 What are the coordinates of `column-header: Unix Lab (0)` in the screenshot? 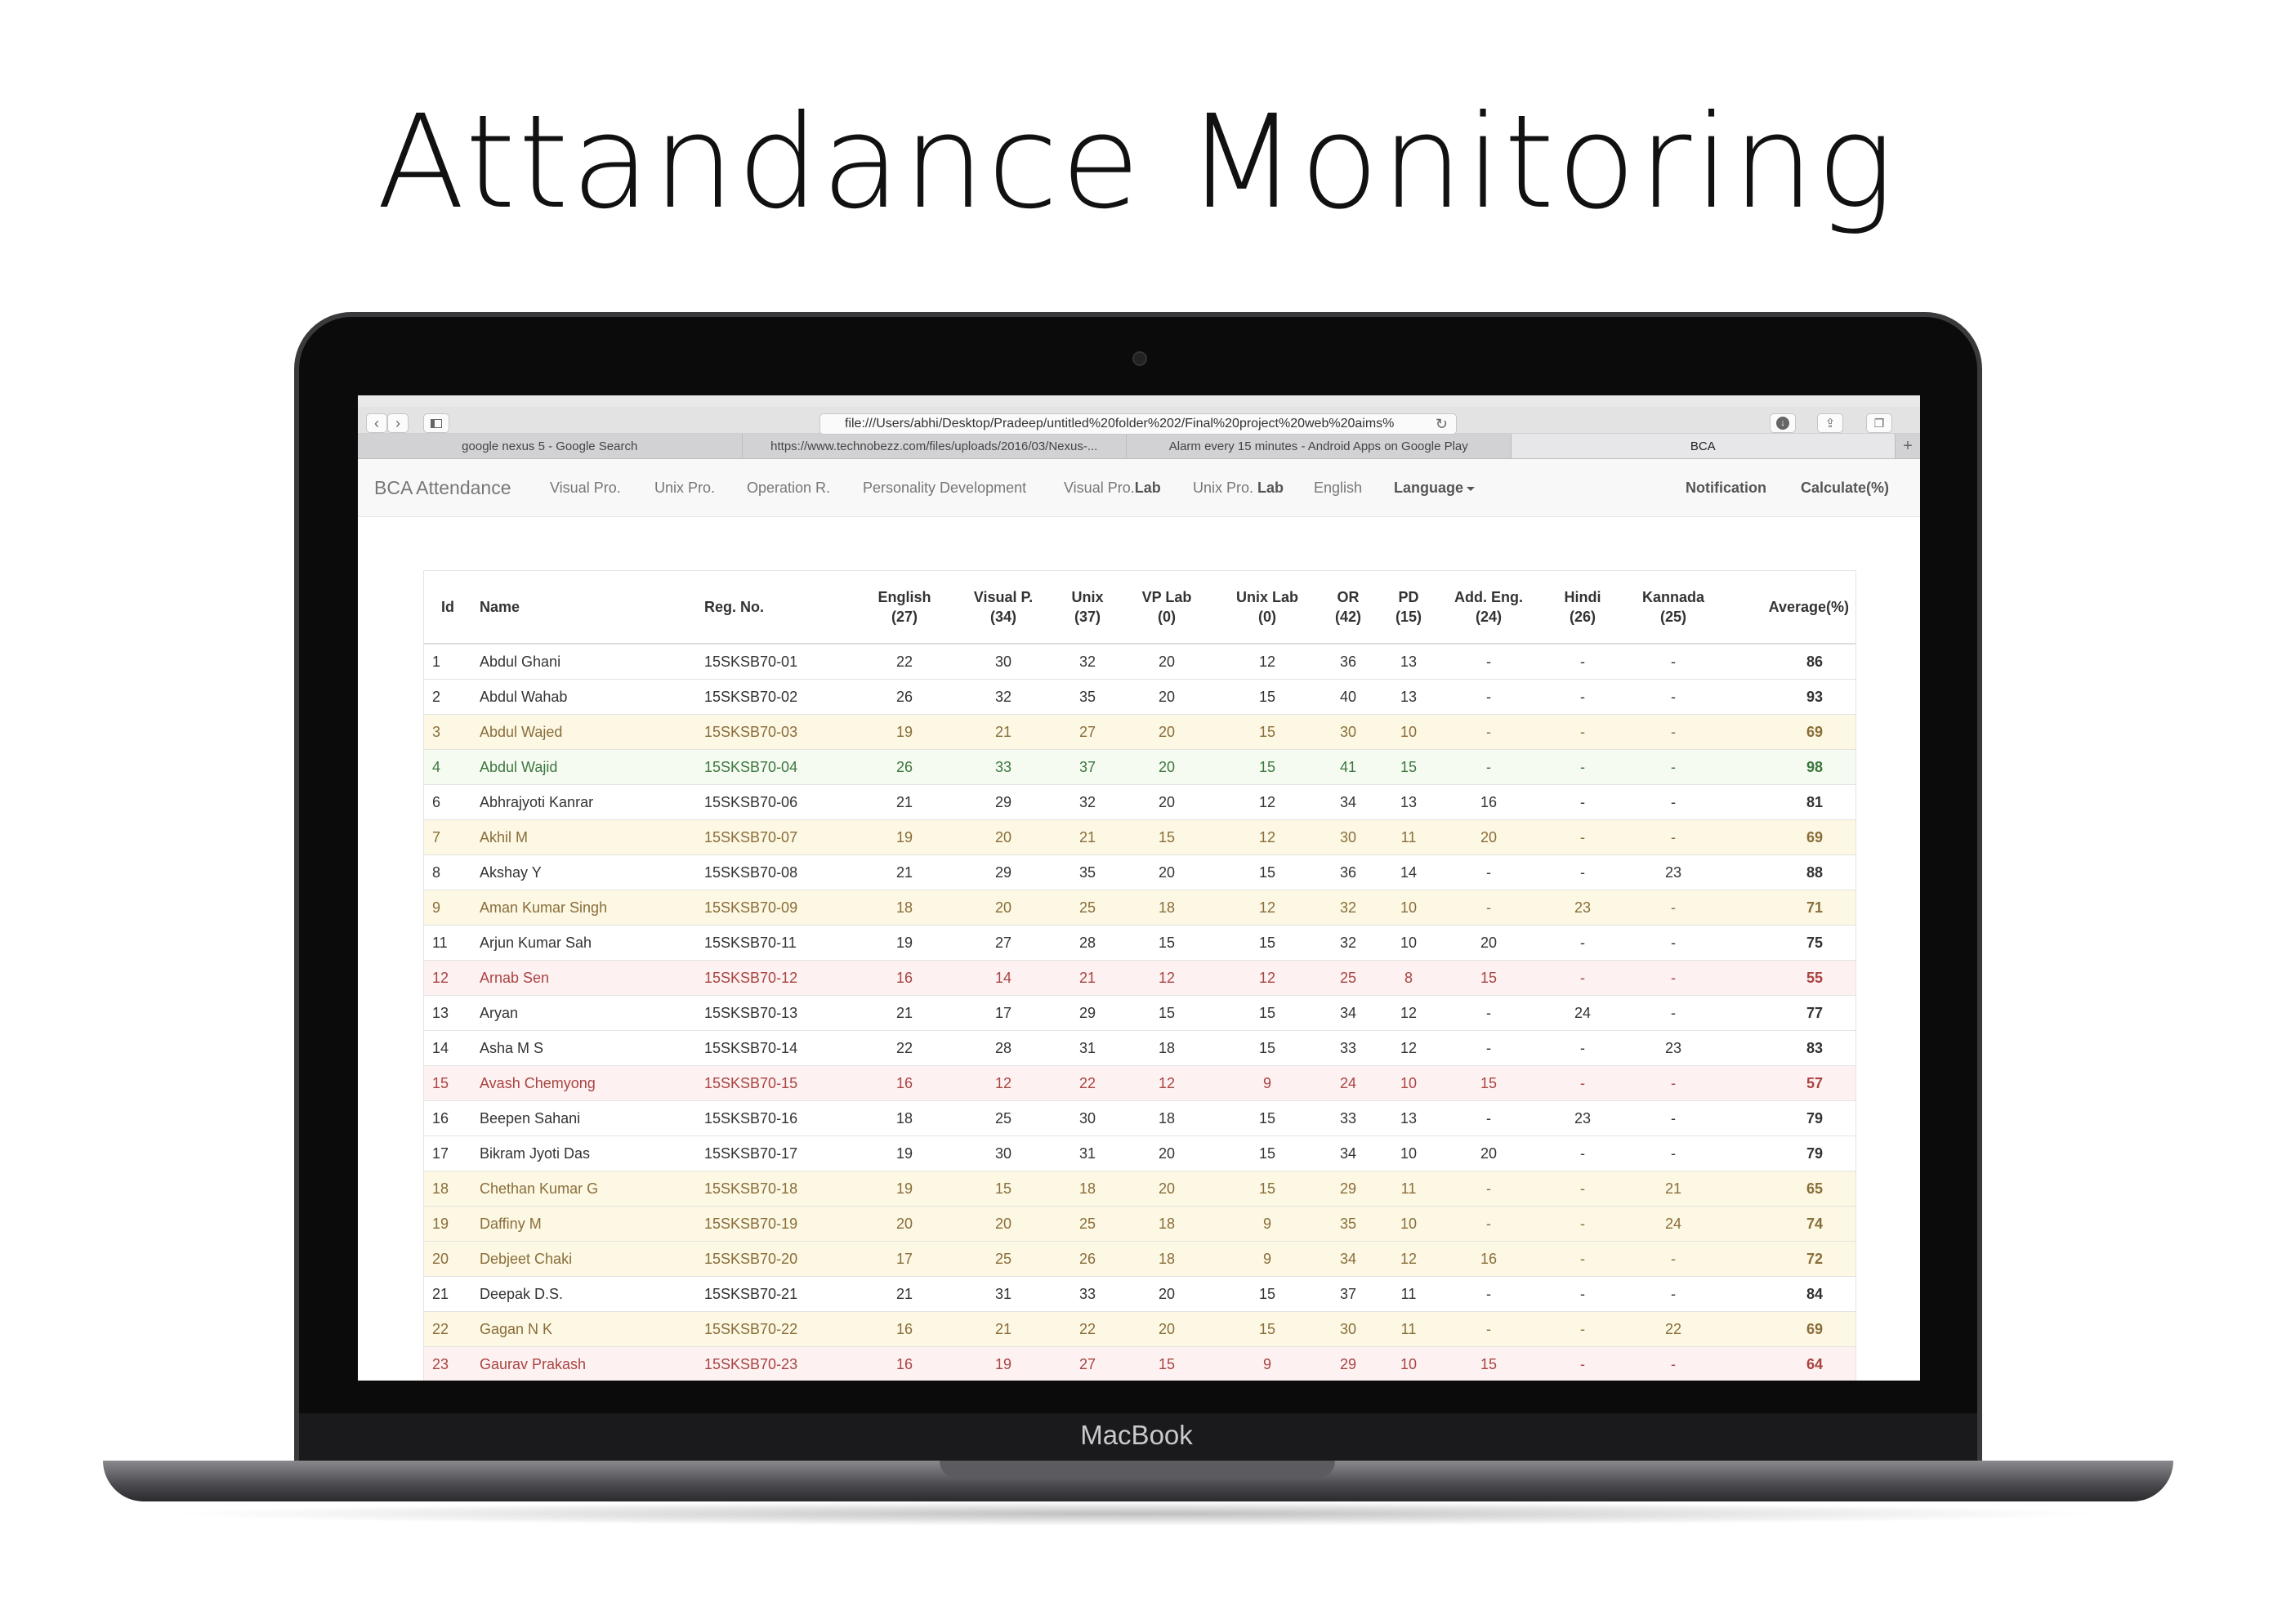 It's located at (1267, 608).